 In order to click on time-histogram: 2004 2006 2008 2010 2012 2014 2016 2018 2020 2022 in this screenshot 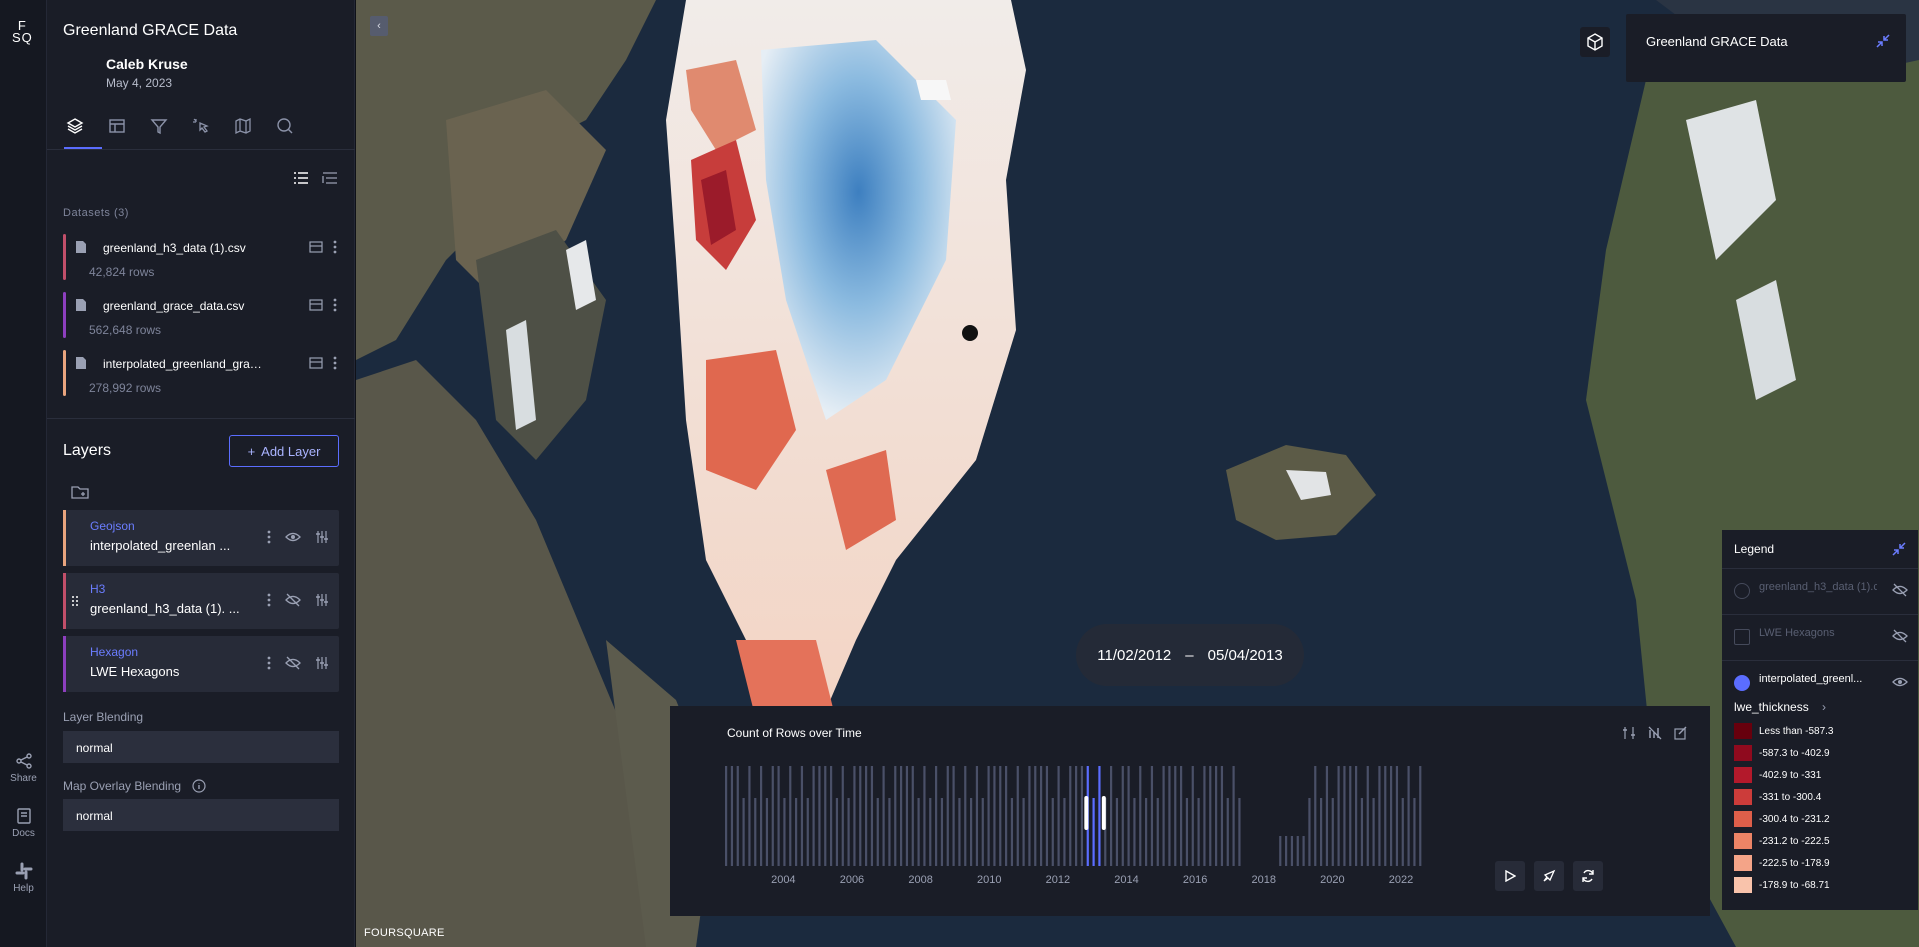, I will do `click(1075, 821)`.